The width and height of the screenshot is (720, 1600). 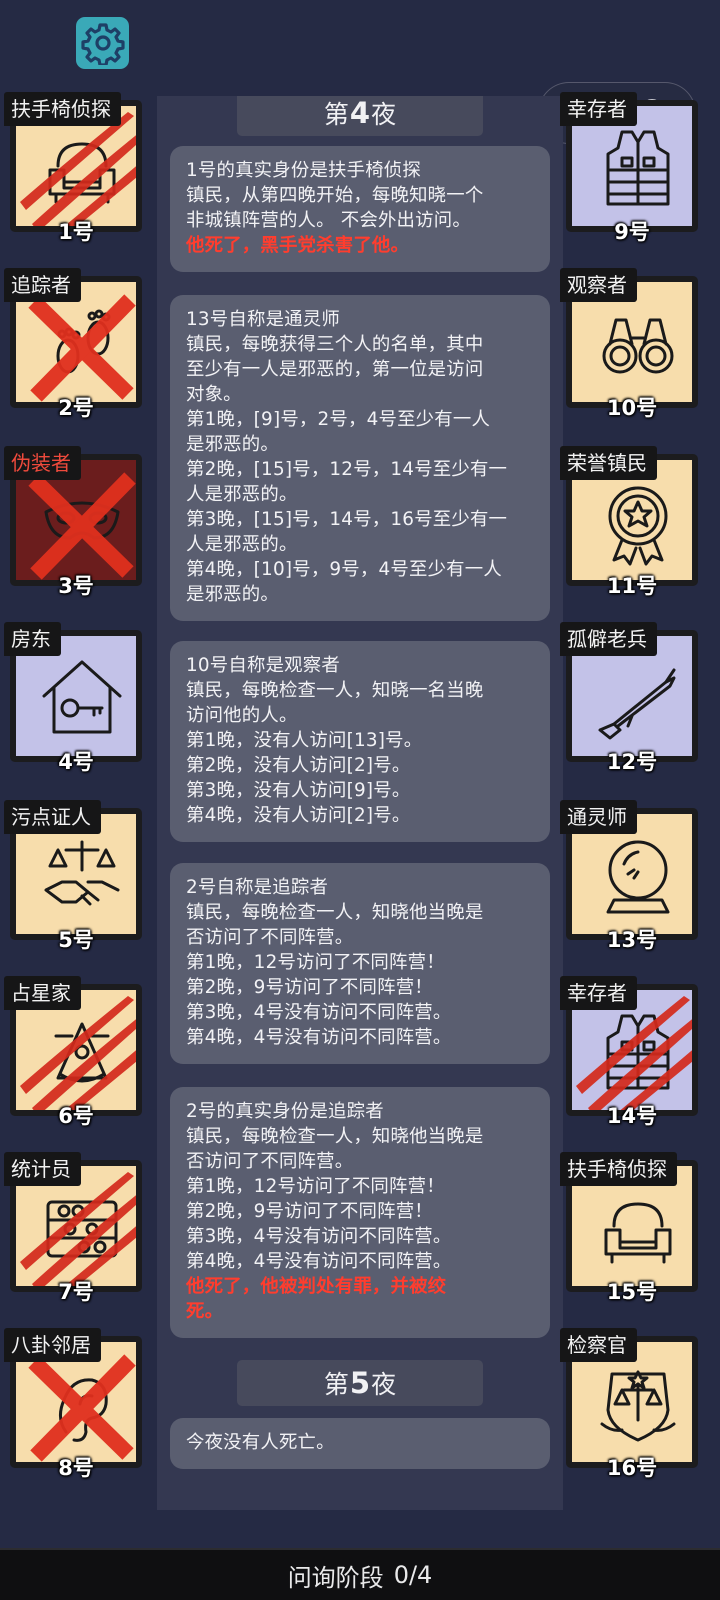 I want to click on player-number: 13号, so click(x=632, y=940).